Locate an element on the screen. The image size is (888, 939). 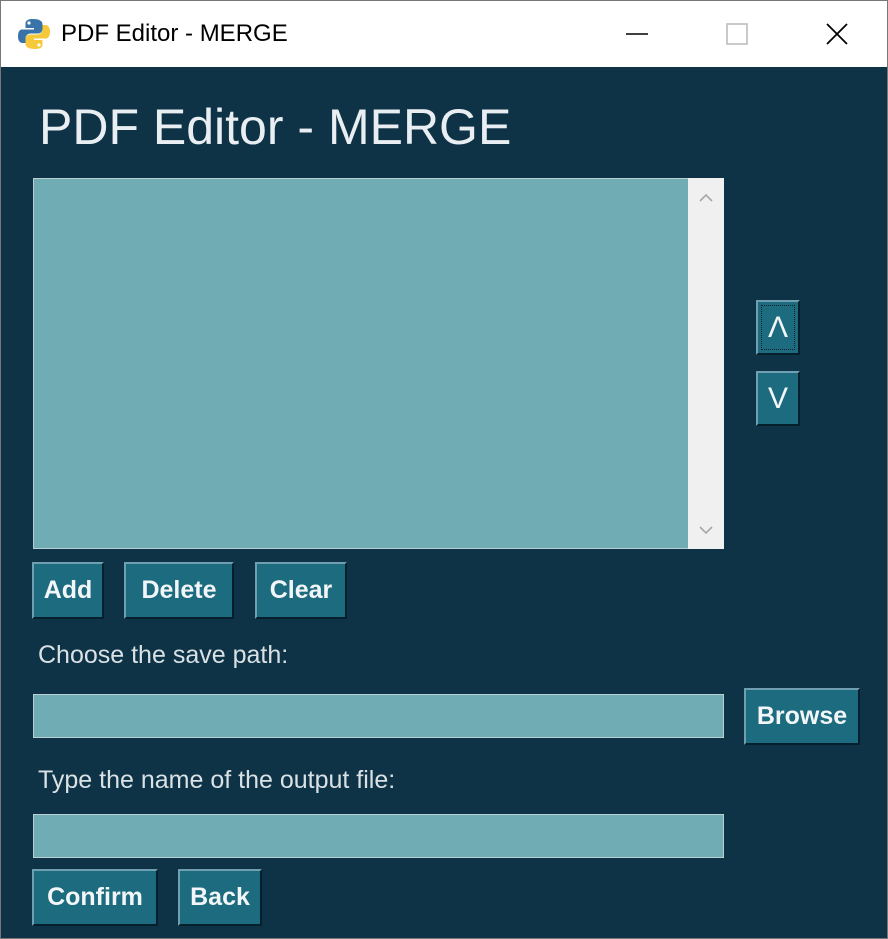
close-button is located at coordinates (837, 34).